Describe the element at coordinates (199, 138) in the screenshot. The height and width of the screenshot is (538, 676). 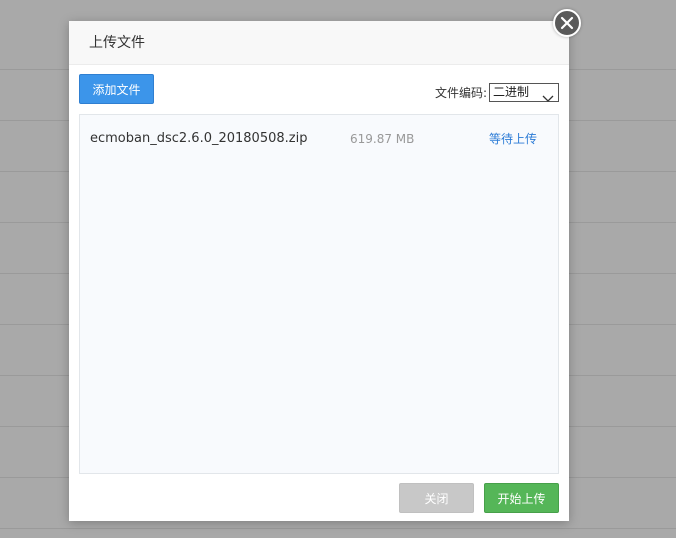
I see `file-name: ecmoban_dsc2.6.0_20180508.zip` at that location.